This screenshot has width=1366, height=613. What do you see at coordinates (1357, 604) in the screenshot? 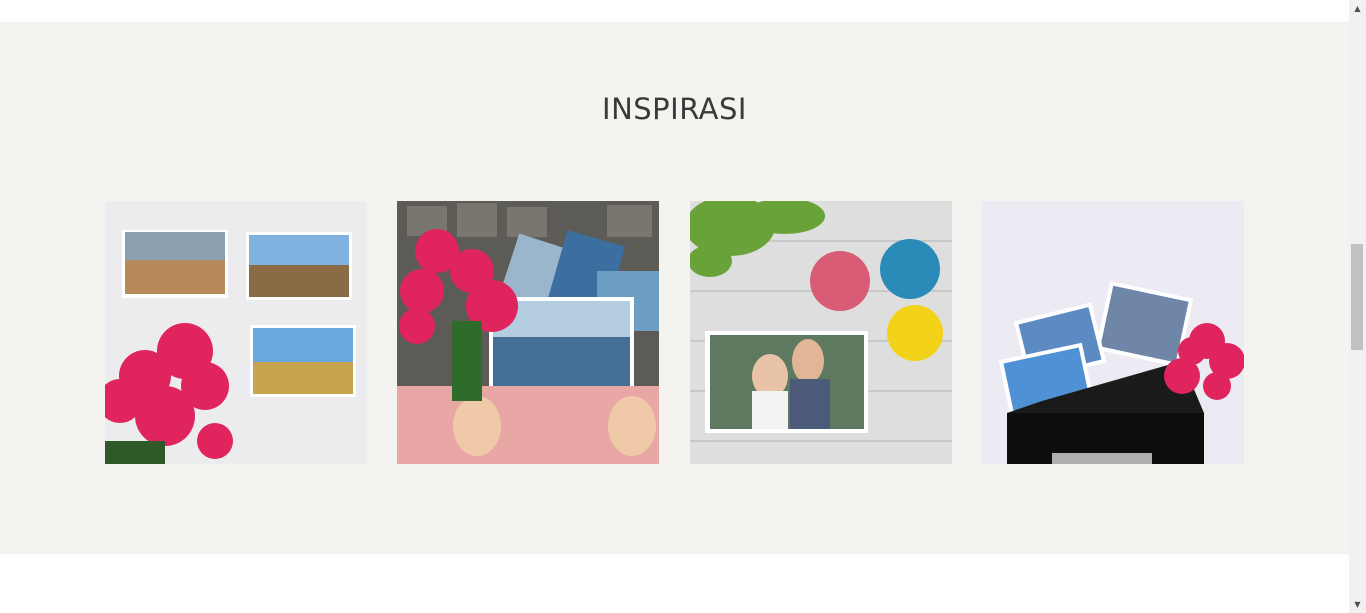
I see `scroll-down-icon: ▼` at bounding box center [1357, 604].